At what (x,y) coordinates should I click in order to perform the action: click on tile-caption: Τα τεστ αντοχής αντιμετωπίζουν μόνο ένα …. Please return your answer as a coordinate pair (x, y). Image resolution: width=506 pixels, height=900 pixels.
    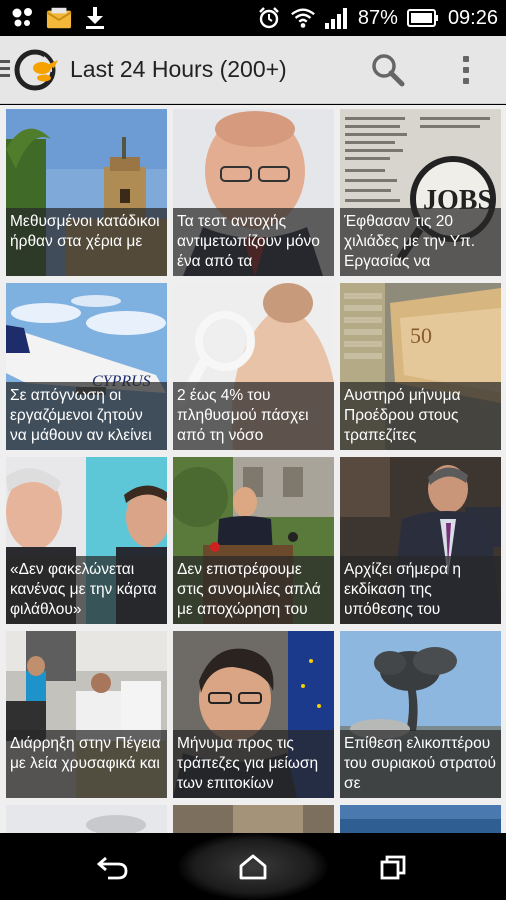
    Looking at the image, I should click on (253, 242).